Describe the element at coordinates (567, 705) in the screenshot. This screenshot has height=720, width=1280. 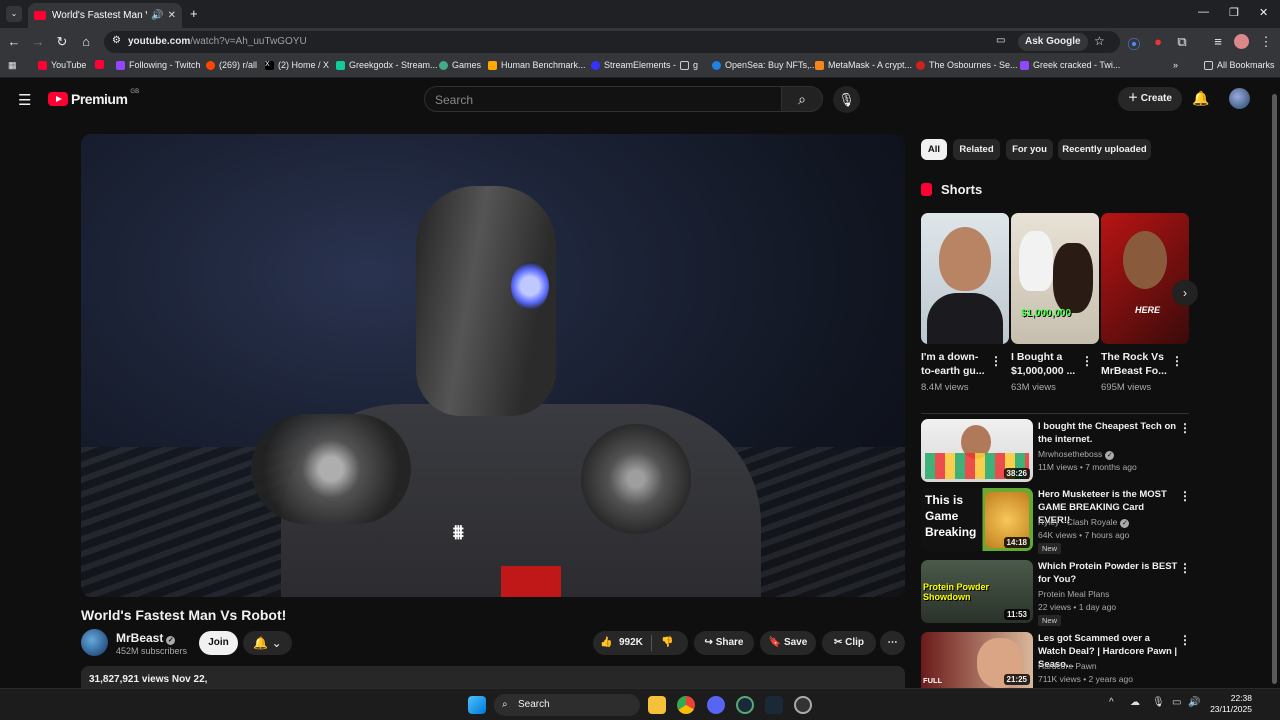
I see `taskbar-search: ⌕ Search` at that location.